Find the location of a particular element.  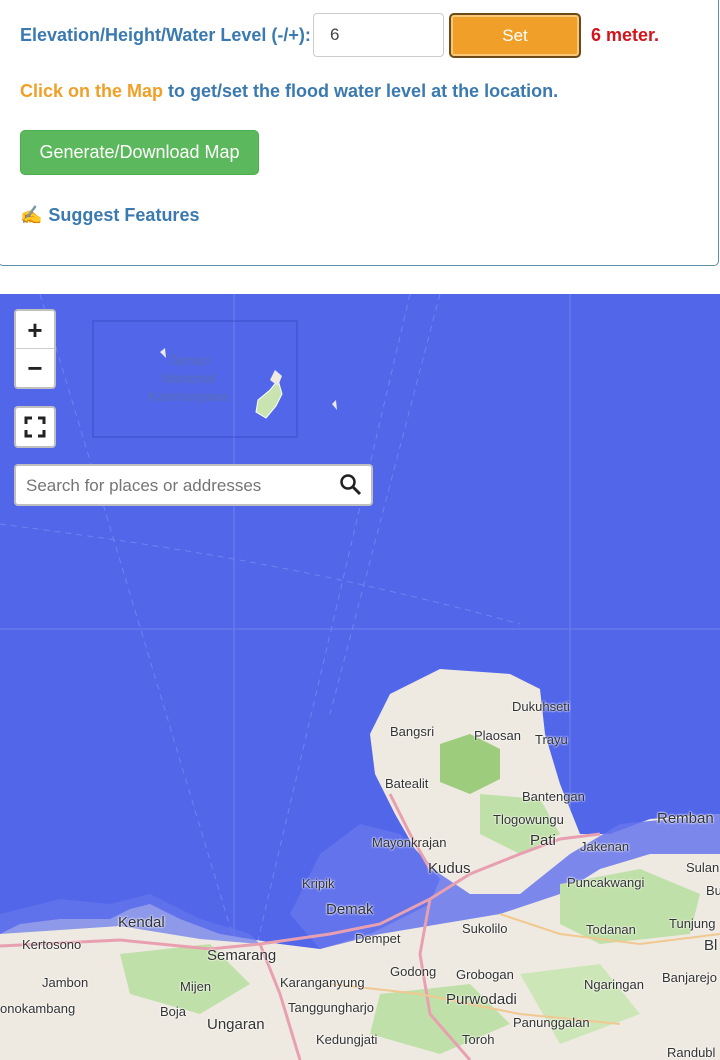

set-button: Set is located at coordinates (515, 35).